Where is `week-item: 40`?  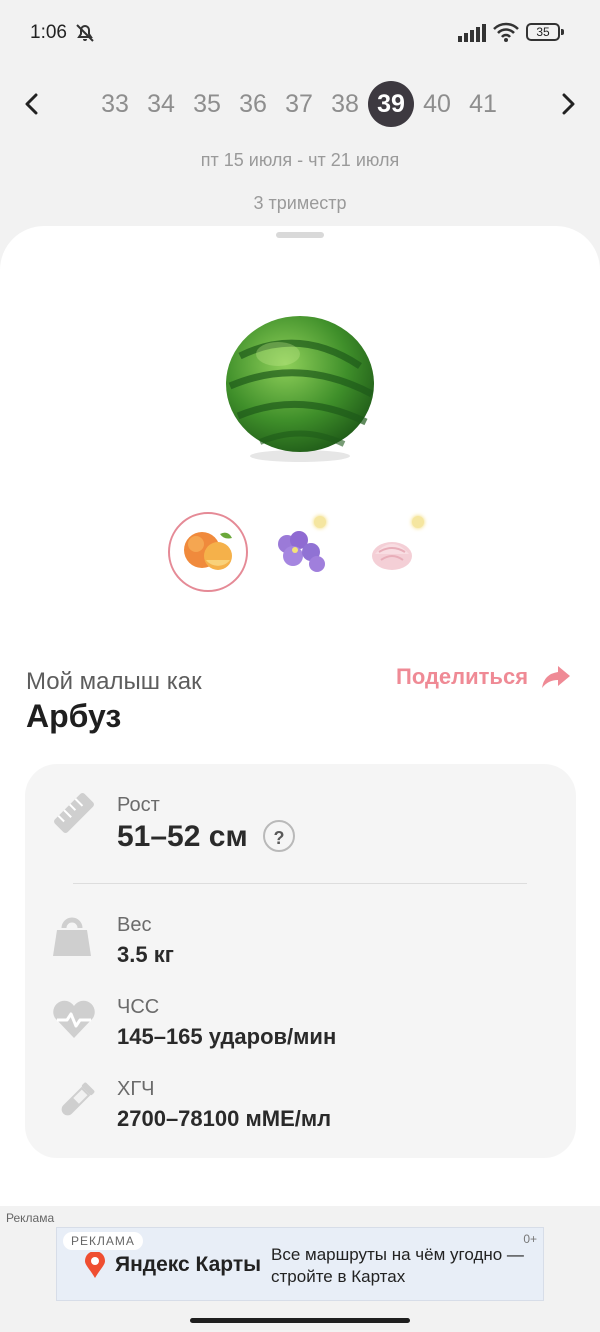 week-item: 40 is located at coordinates (437, 104).